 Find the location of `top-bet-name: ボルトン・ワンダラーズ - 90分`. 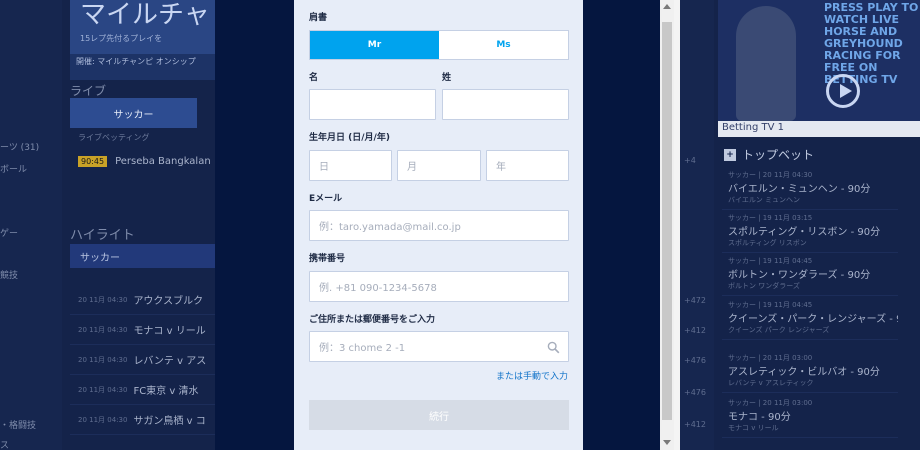

top-bet-name: ボルトン・ワンダラーズ - 90分 is located at coordinates (799, 275).